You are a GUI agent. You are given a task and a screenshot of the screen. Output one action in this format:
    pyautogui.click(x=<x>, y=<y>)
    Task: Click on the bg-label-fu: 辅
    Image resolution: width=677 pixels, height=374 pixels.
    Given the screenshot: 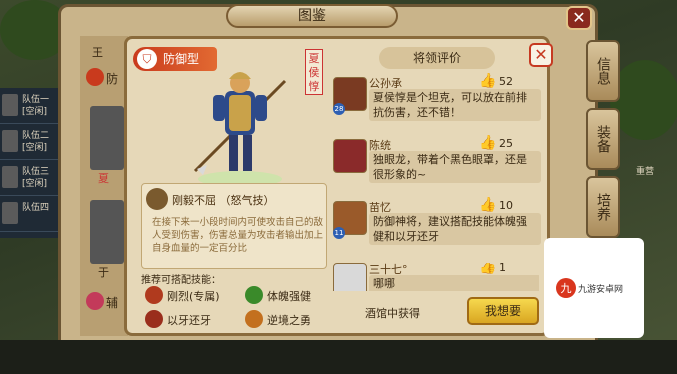 What is the action you would take?
    pyautogui.click(x=112, y=303)
    